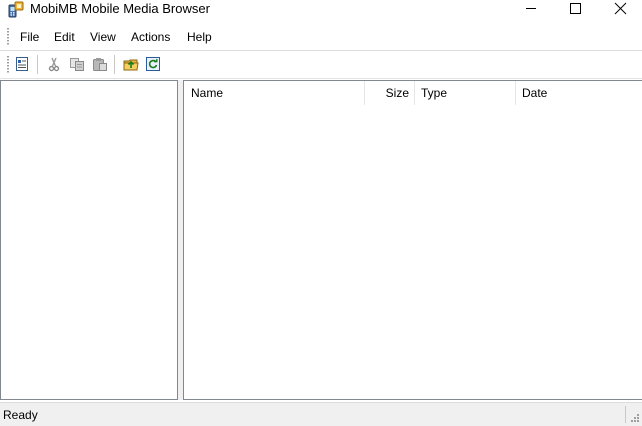 The height and width of the screenshot is (426, 642). What do you see at coordinates (579, 93) in the screenshot?
I see `column-header-date: Date` at bounding box center [579, 93].